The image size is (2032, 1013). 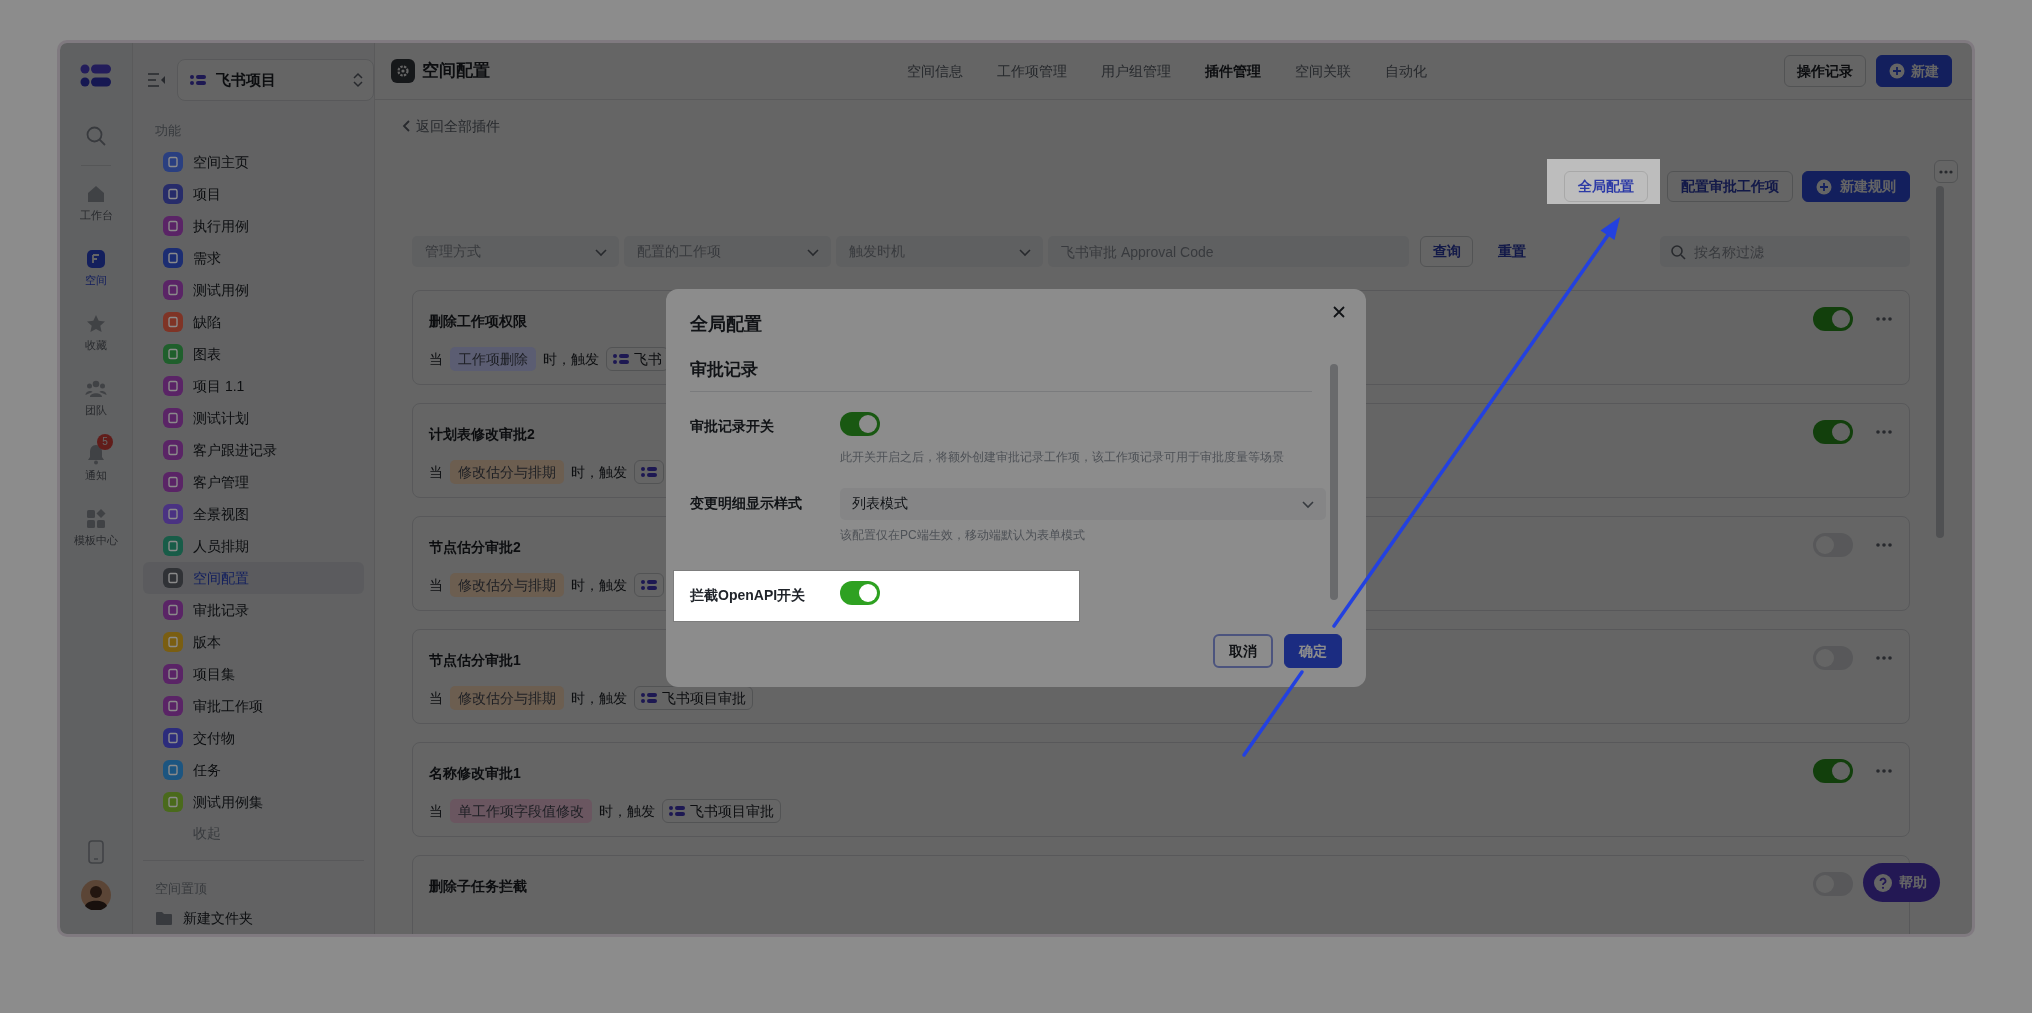 I want to click on sidebar-item: 测试计划, so click(x=253, y=418).